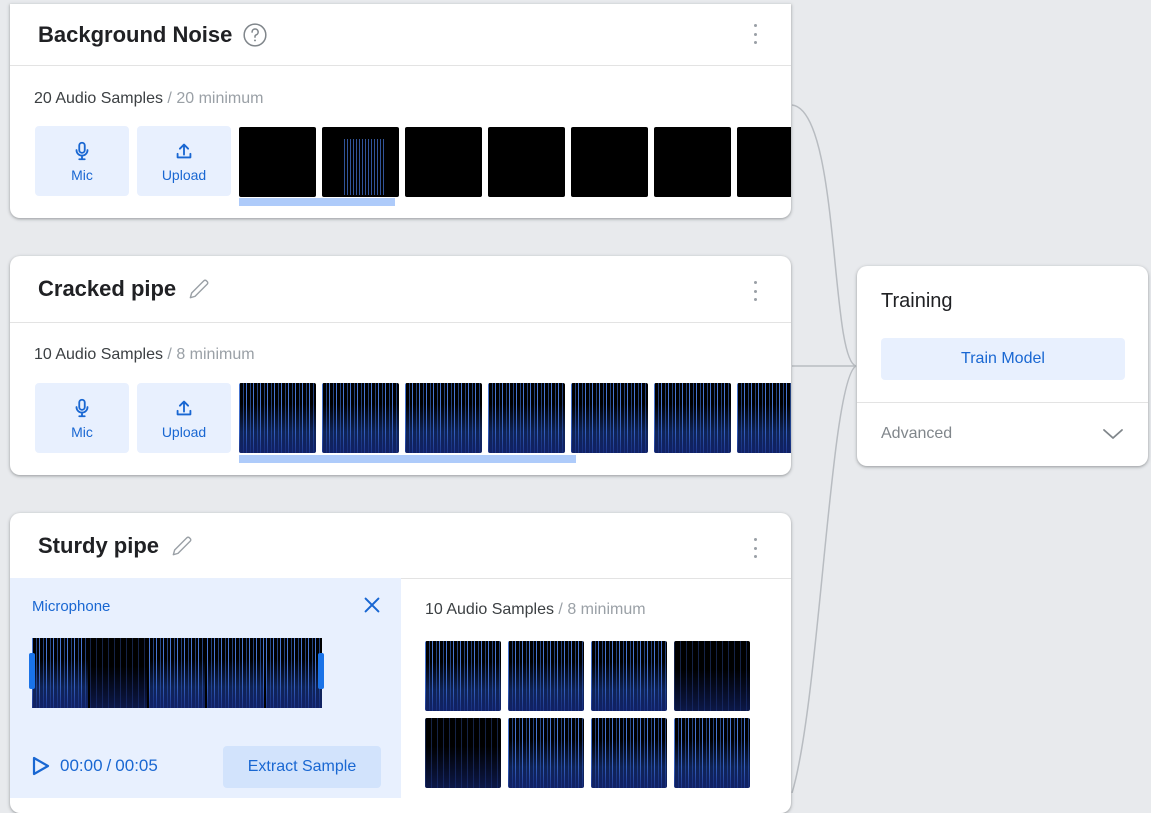 This screenshot has height=813, width=1151. I want to click on class-title: Background Noise, so click(135, 34).